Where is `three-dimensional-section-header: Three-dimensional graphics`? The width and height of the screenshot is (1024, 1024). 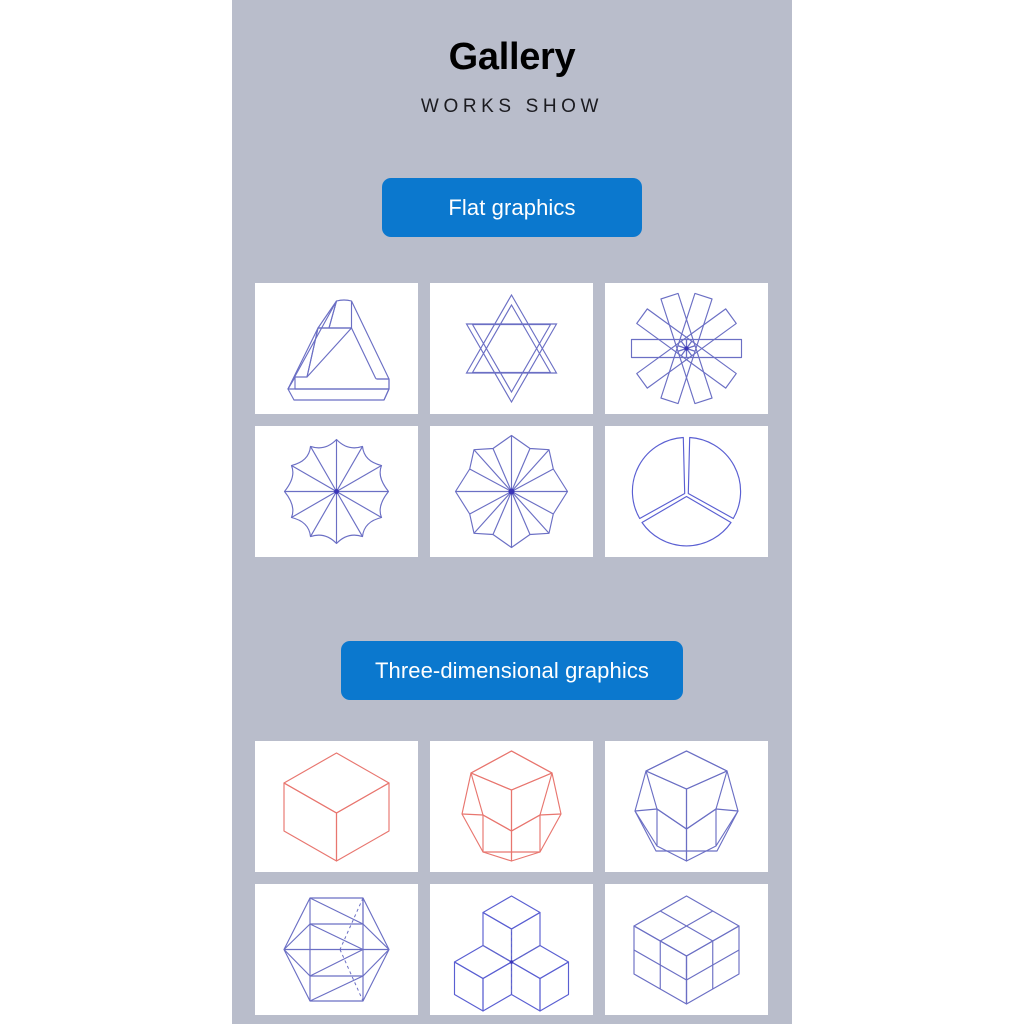
three-dimensional-section-header: Three-dimensional graphics is located at coordinates (512, 670).